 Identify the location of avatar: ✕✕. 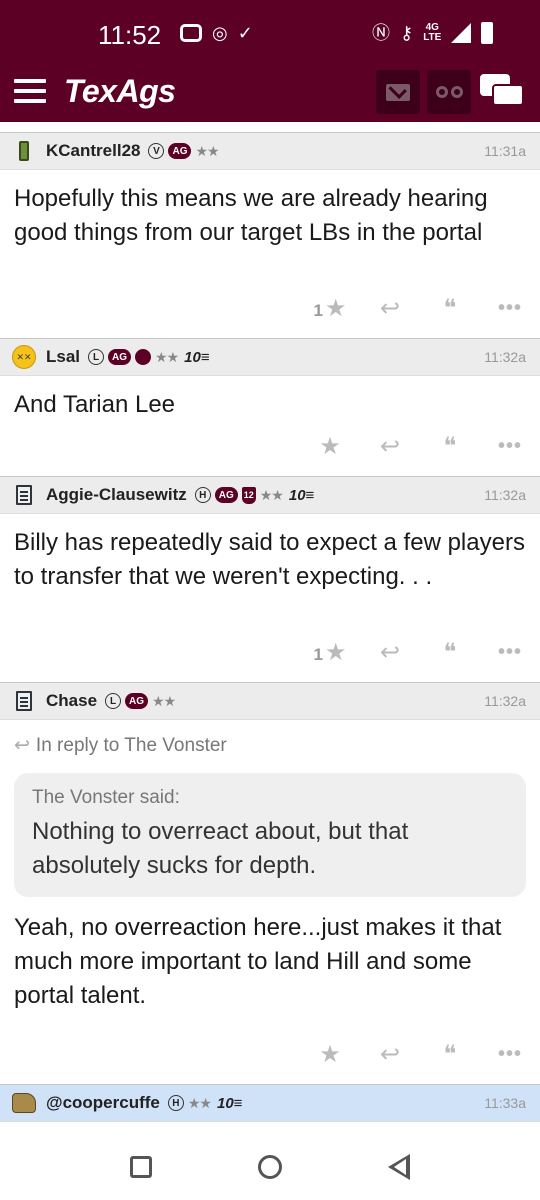
(24, 357).